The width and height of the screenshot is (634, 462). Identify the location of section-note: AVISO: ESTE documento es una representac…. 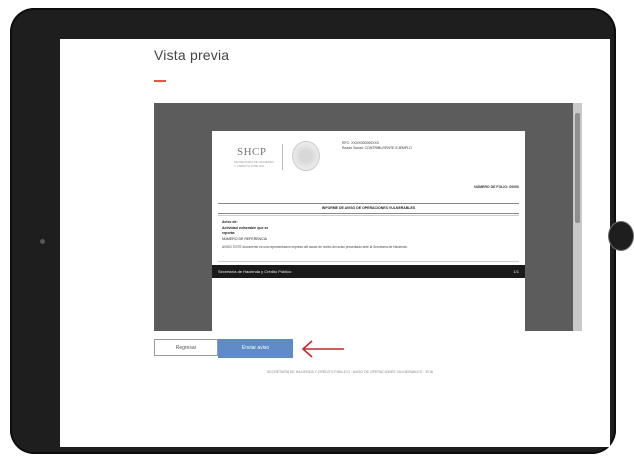
(315, 247).